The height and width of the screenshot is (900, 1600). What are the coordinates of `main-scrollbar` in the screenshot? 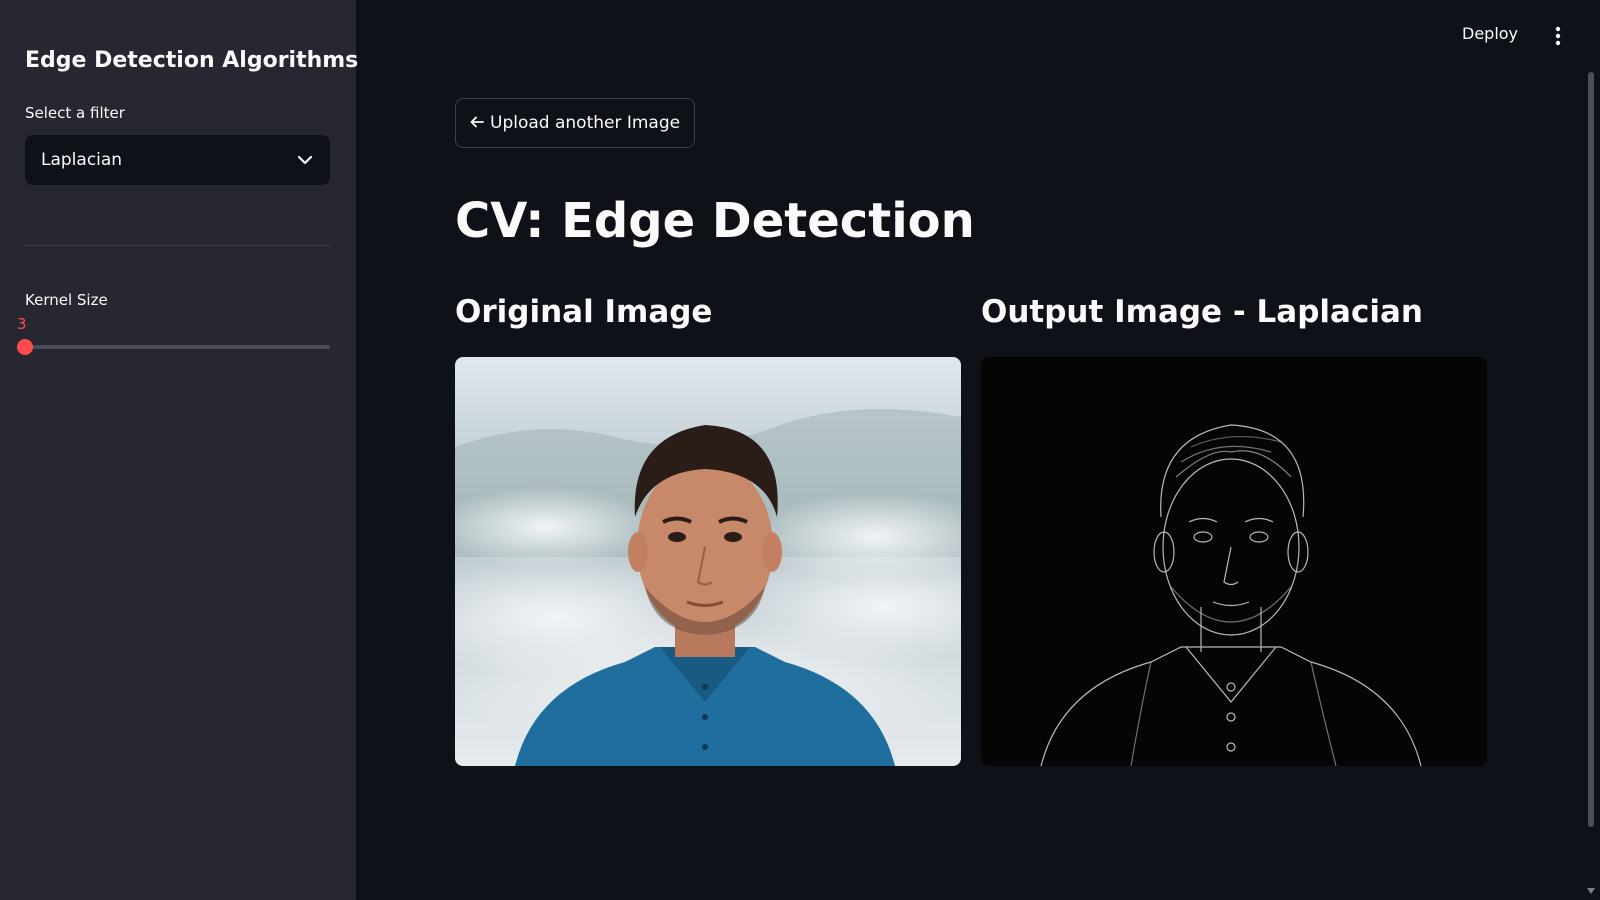 It's located at (1591, 449).